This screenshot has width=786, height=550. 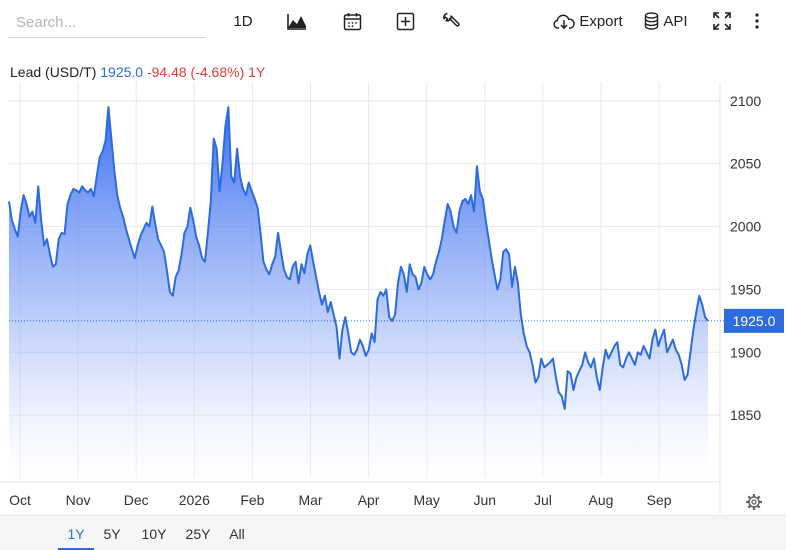 I want to click on x-tick-label: Sep, so click(x=659, y=500).